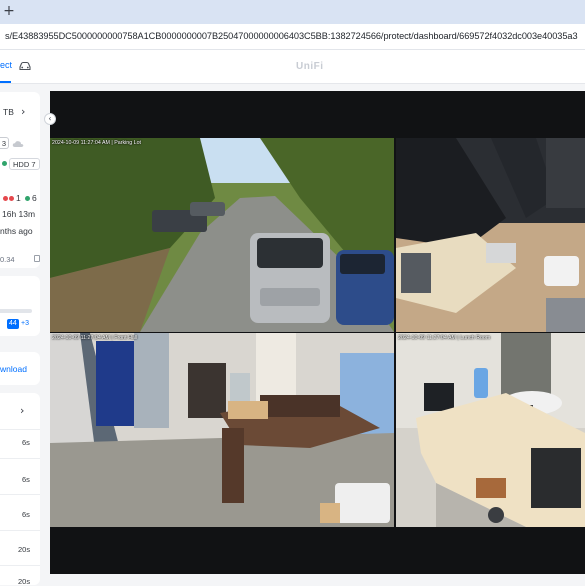 The height and width of the screenshot is (586, 585). Describe the element at coordinates (20, 306) in the screenshot. I see `usage-card: 44 +3` at that location.